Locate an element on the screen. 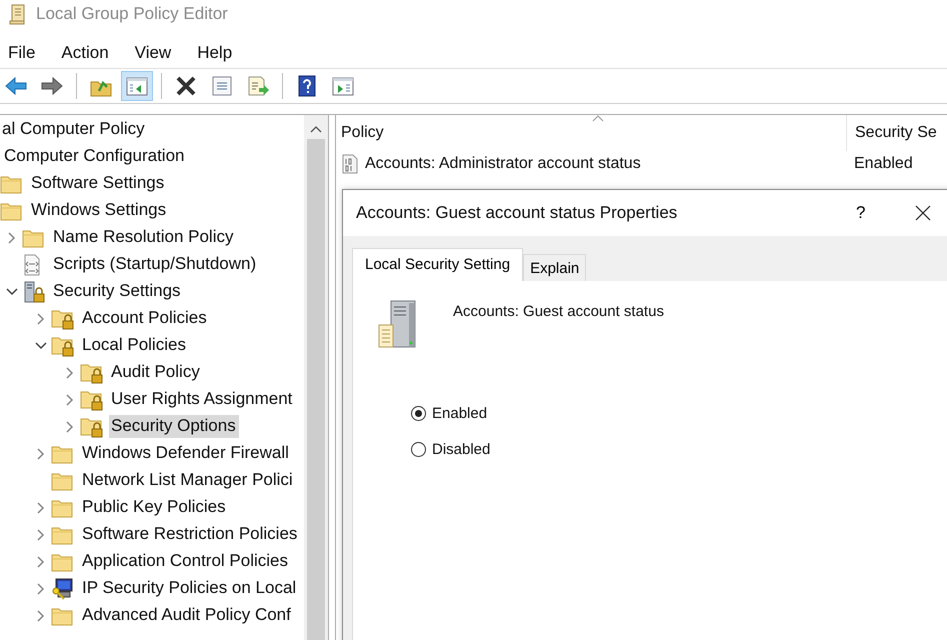 This screenshot has width=947, height=640. binary-page-icon is located at coordinates (350, 164).